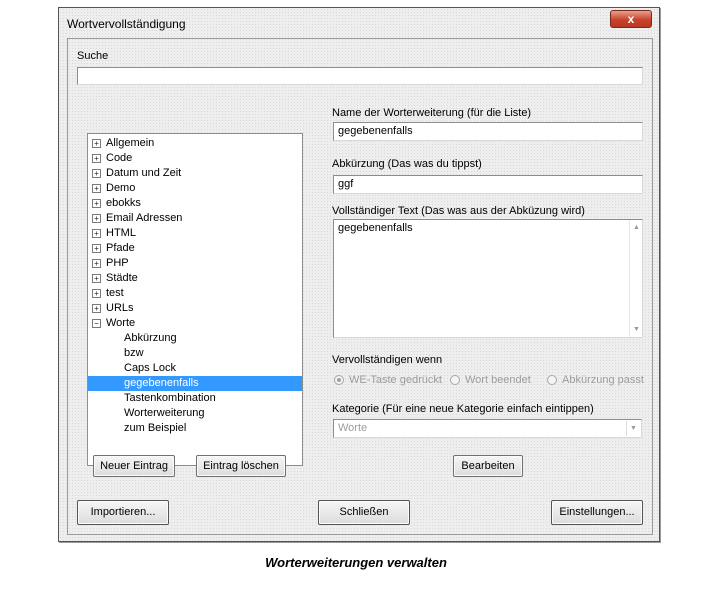 This screenshot has width=712, height=595. What do you see at coordinates (432, 113) in the screenshot?
I see `name-label: Name der Worterweiterung (für die Liste)` at bounding box center [432, 113].